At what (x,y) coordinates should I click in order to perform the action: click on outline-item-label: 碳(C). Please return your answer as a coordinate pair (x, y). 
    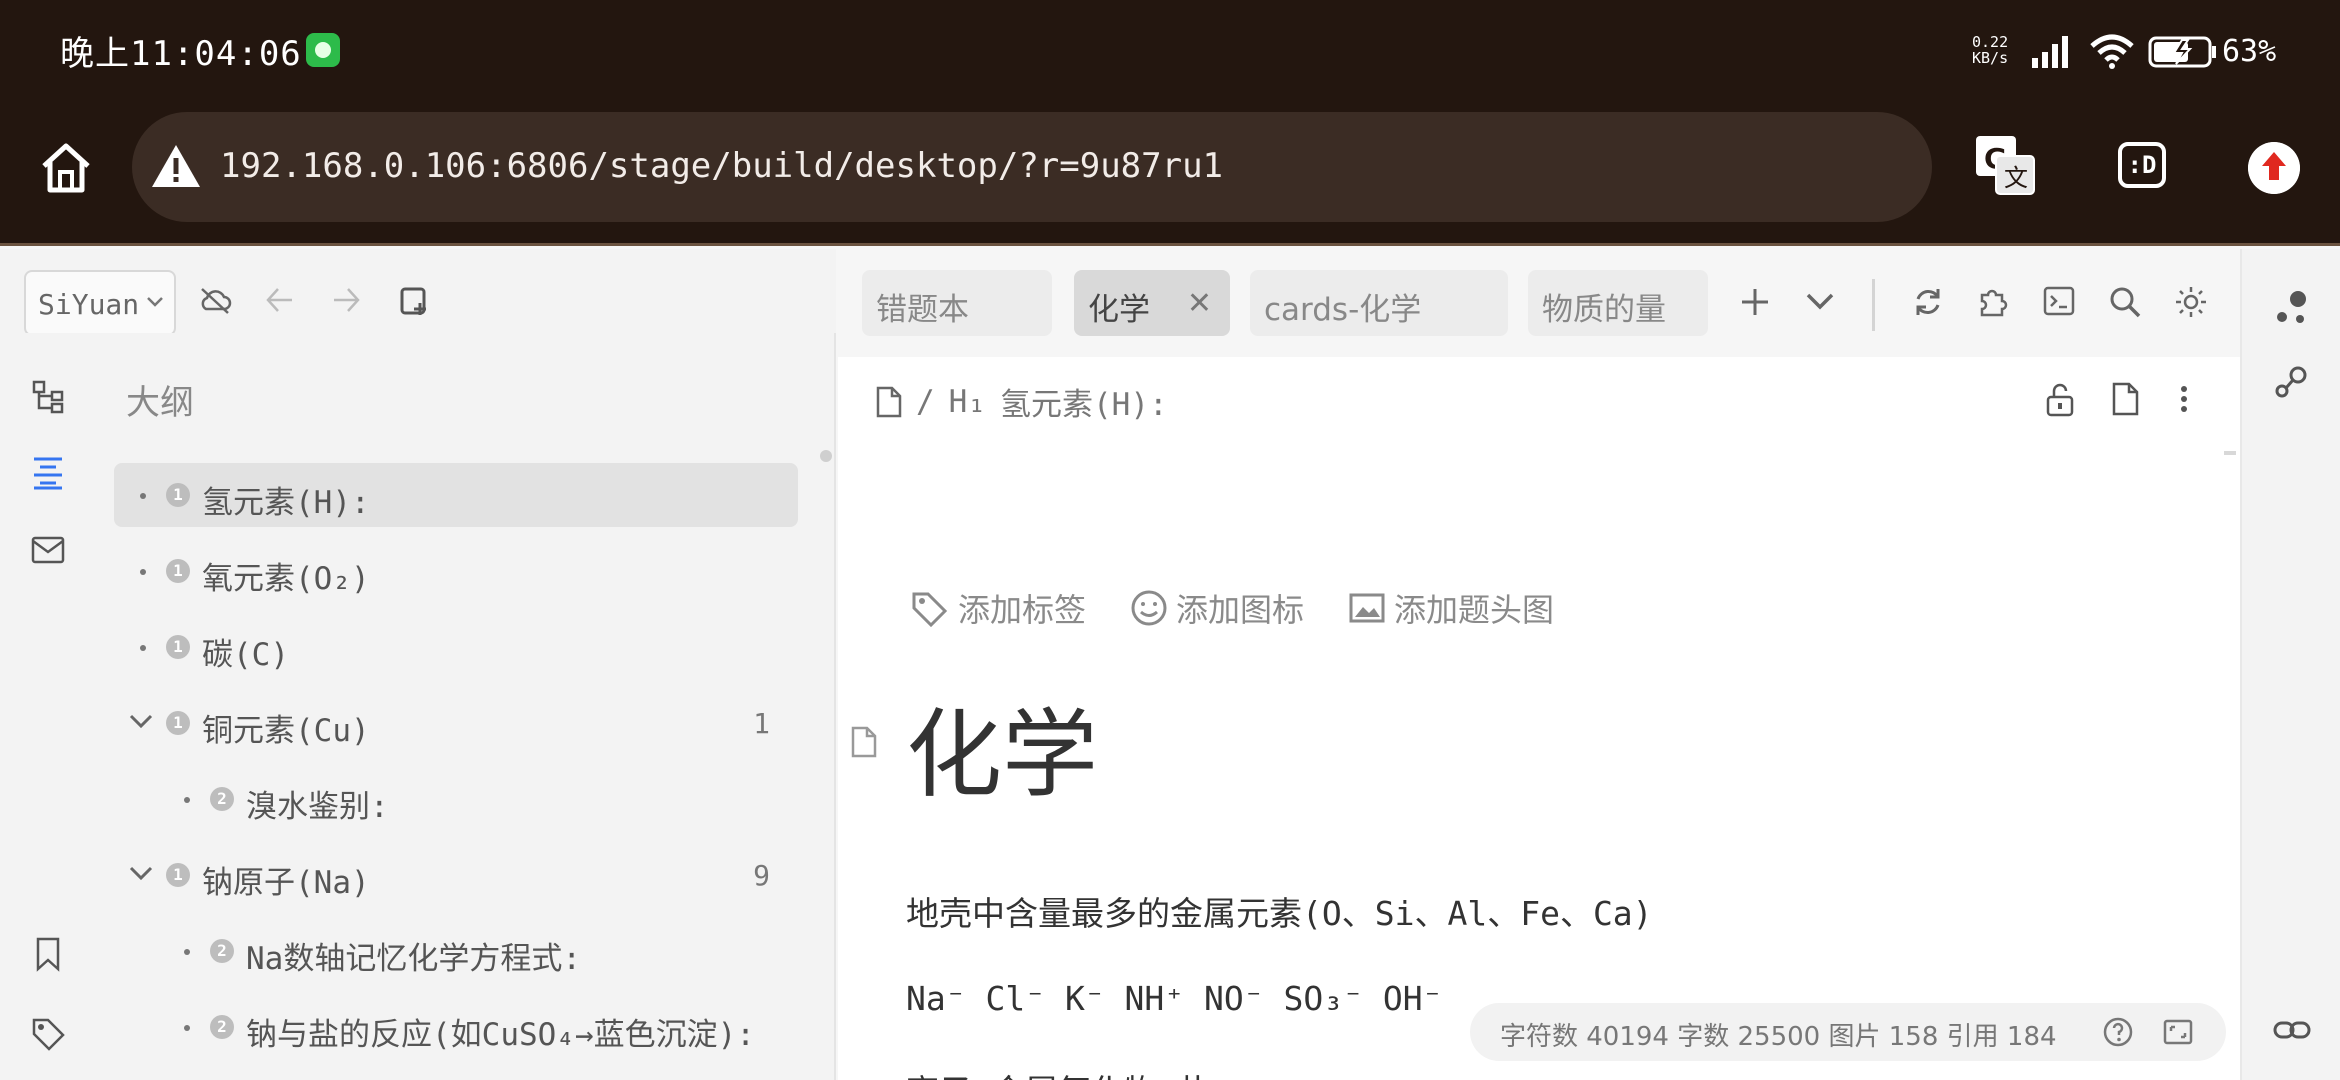
    Looking at the image, I should click on (245, 655).